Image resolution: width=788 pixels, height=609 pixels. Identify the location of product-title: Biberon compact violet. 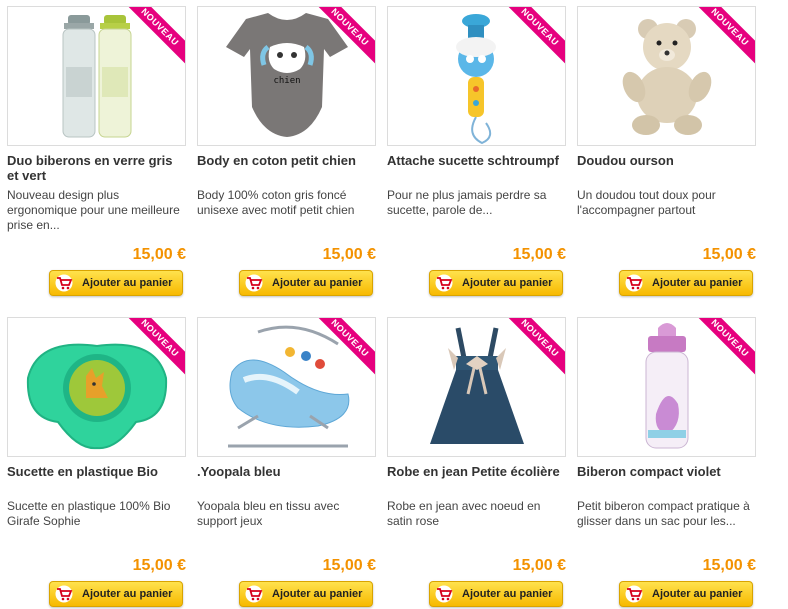
(667, 471).